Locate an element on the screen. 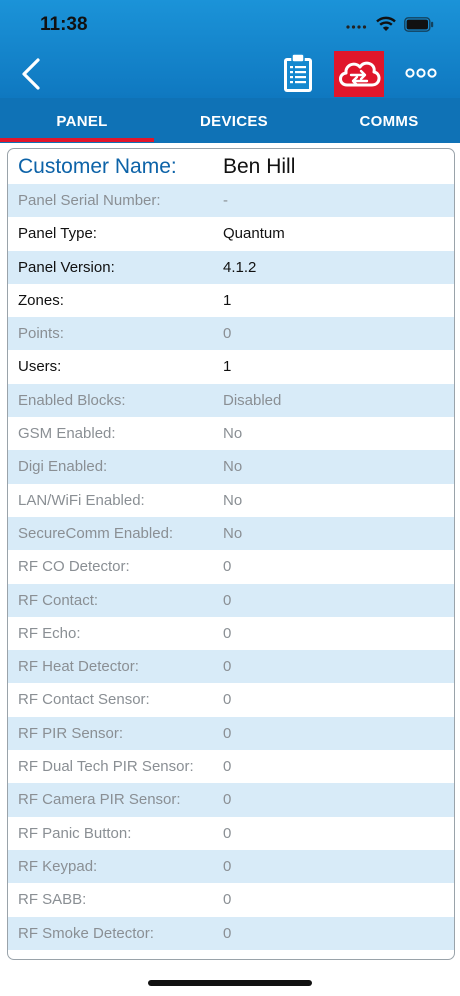 This screenshot has width=460, height=996. info-row: Panel Version: 4.1.2 is located at coordinates (231, 267).